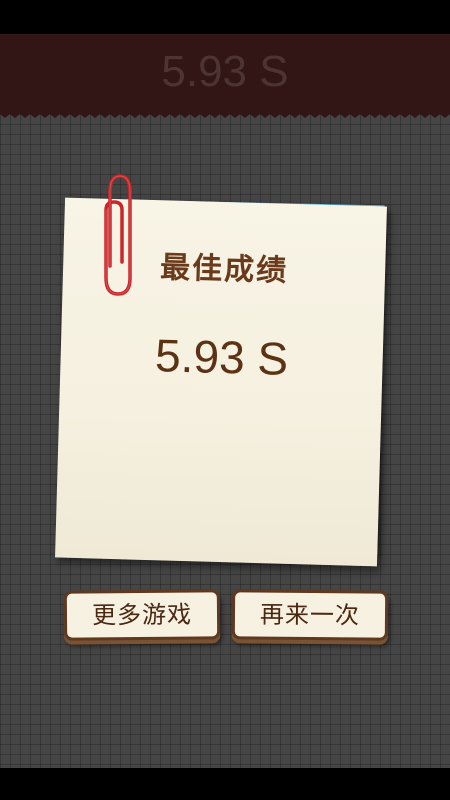 The width and height of the screenshot is (450, 800). What do you see at coordinates (225, 115) in the screenshot?
I see `header-zigzag-edge` at bounding box center [225, 115].